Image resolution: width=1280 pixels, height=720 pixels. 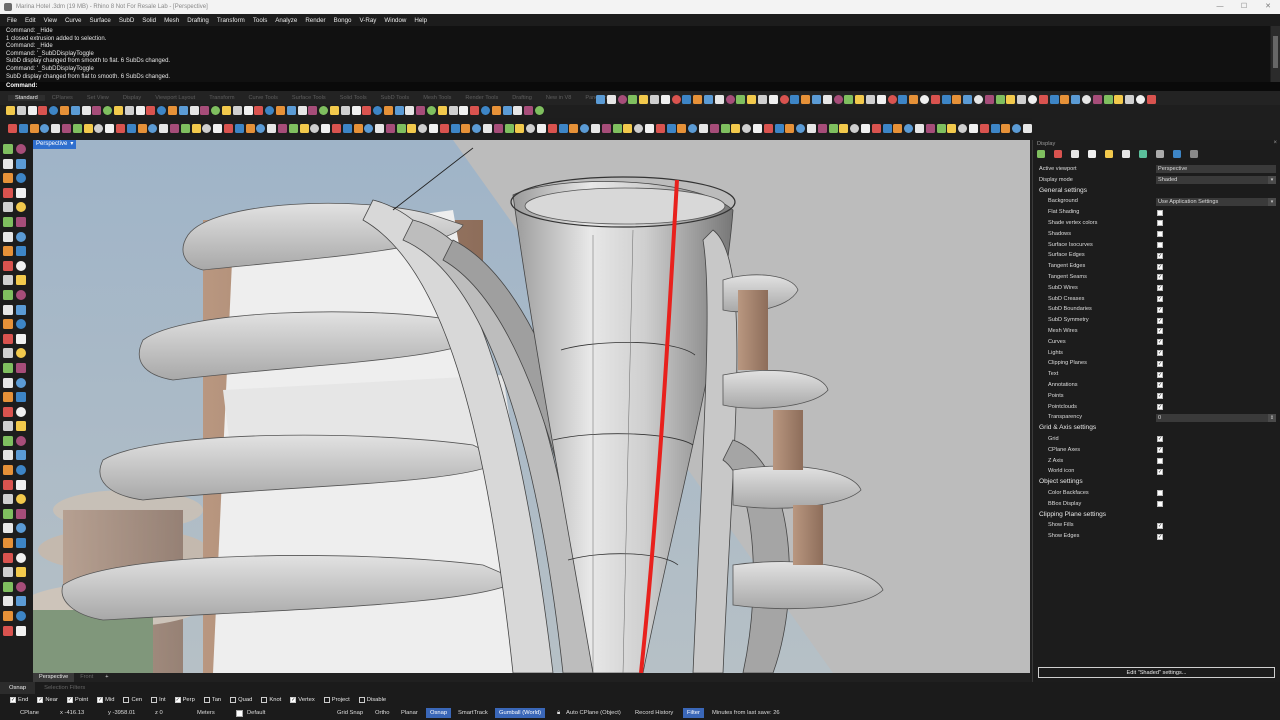 What do you see at coordinates (309, 98) in the screenshot?
I see `tab-surface-tools: Surface Tools` at bounding box center [309, 98].